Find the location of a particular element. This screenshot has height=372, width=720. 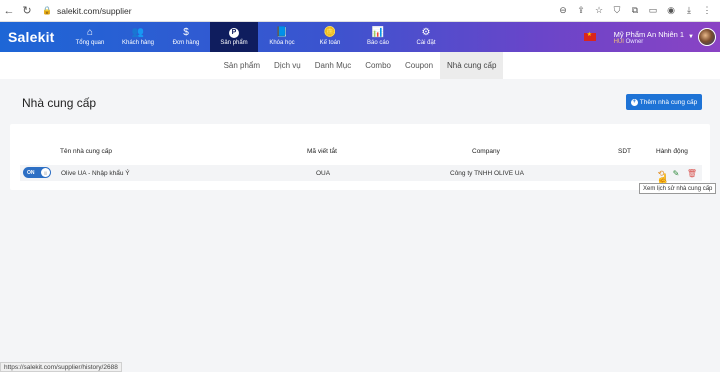

nav-item-3: P Sản phẩm is located at coordinates (234, 37).